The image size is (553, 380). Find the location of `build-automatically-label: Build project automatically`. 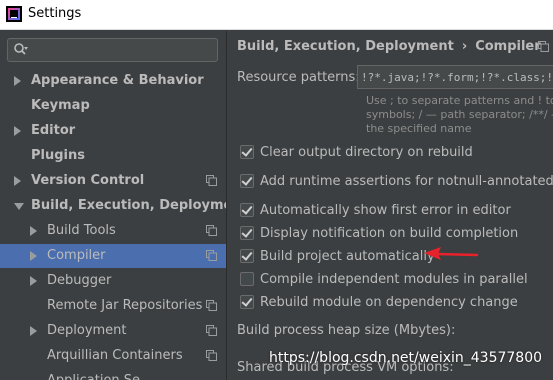

build-automatically-label: Build project automatically is located at coordinates (347, 256).